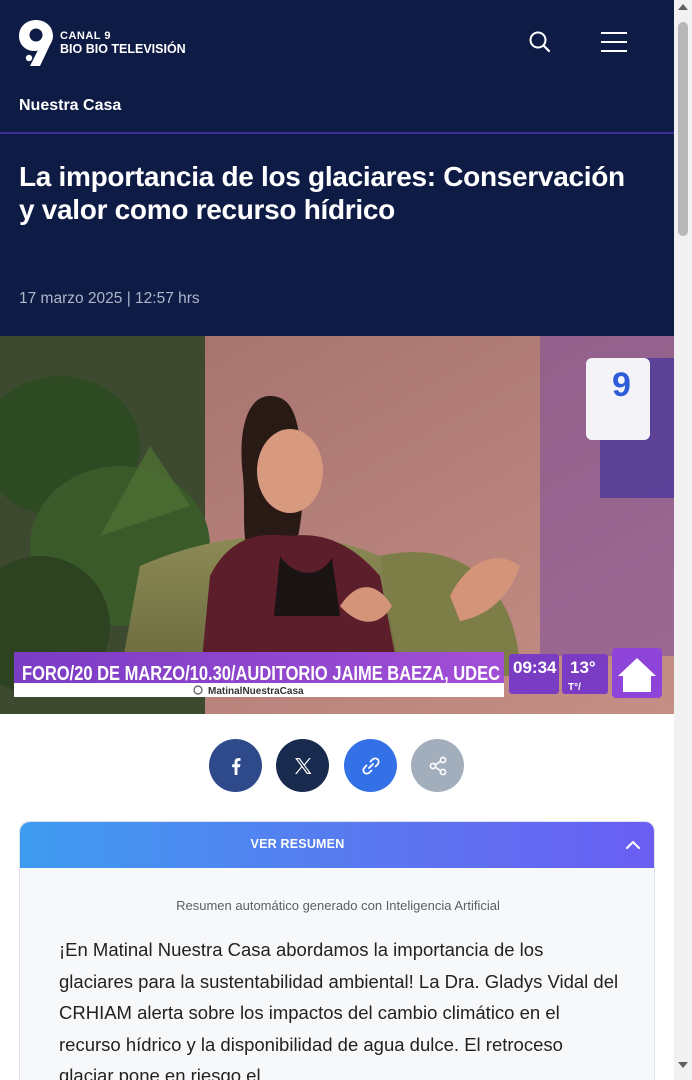  I want to click on scroll-thumb, so click(683, 129).